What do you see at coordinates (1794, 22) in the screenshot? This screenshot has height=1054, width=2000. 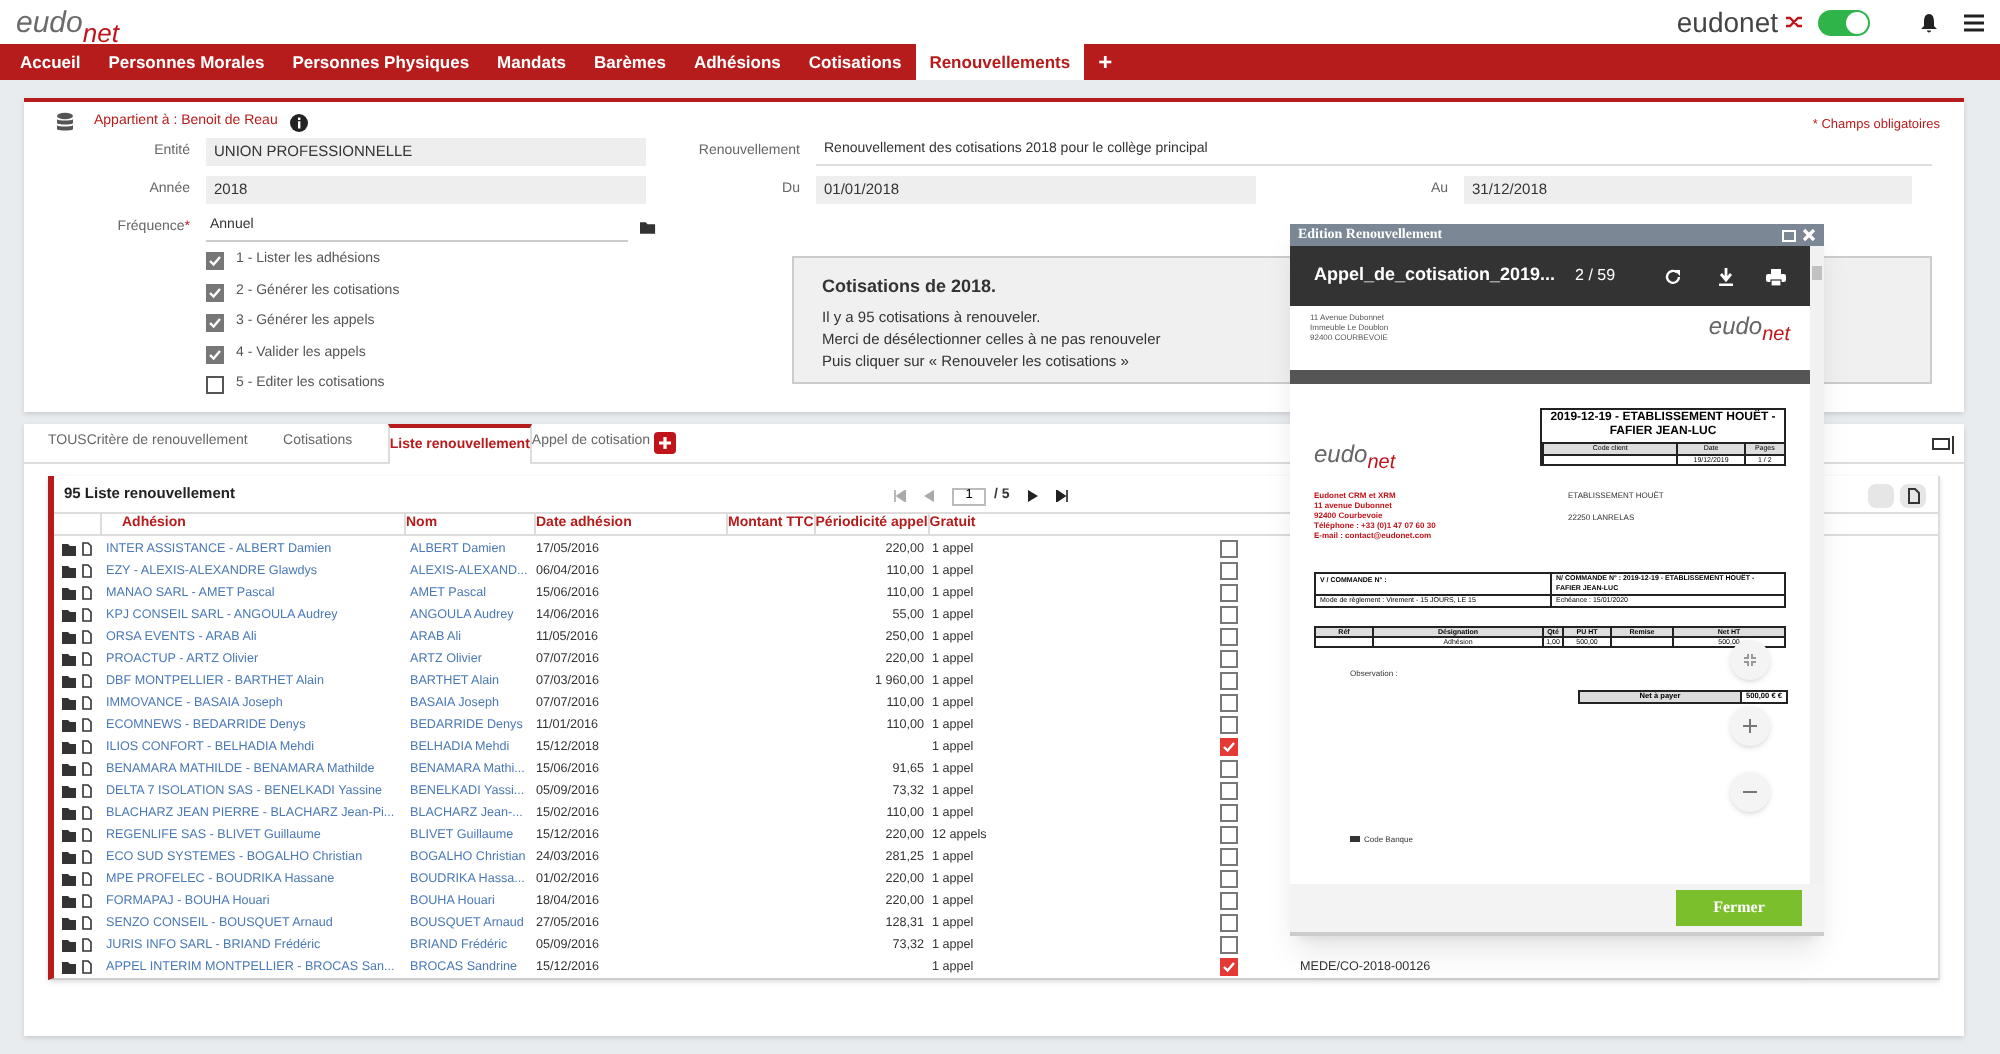 I see `shuffle-icon` at bounding box center [1794, 22].